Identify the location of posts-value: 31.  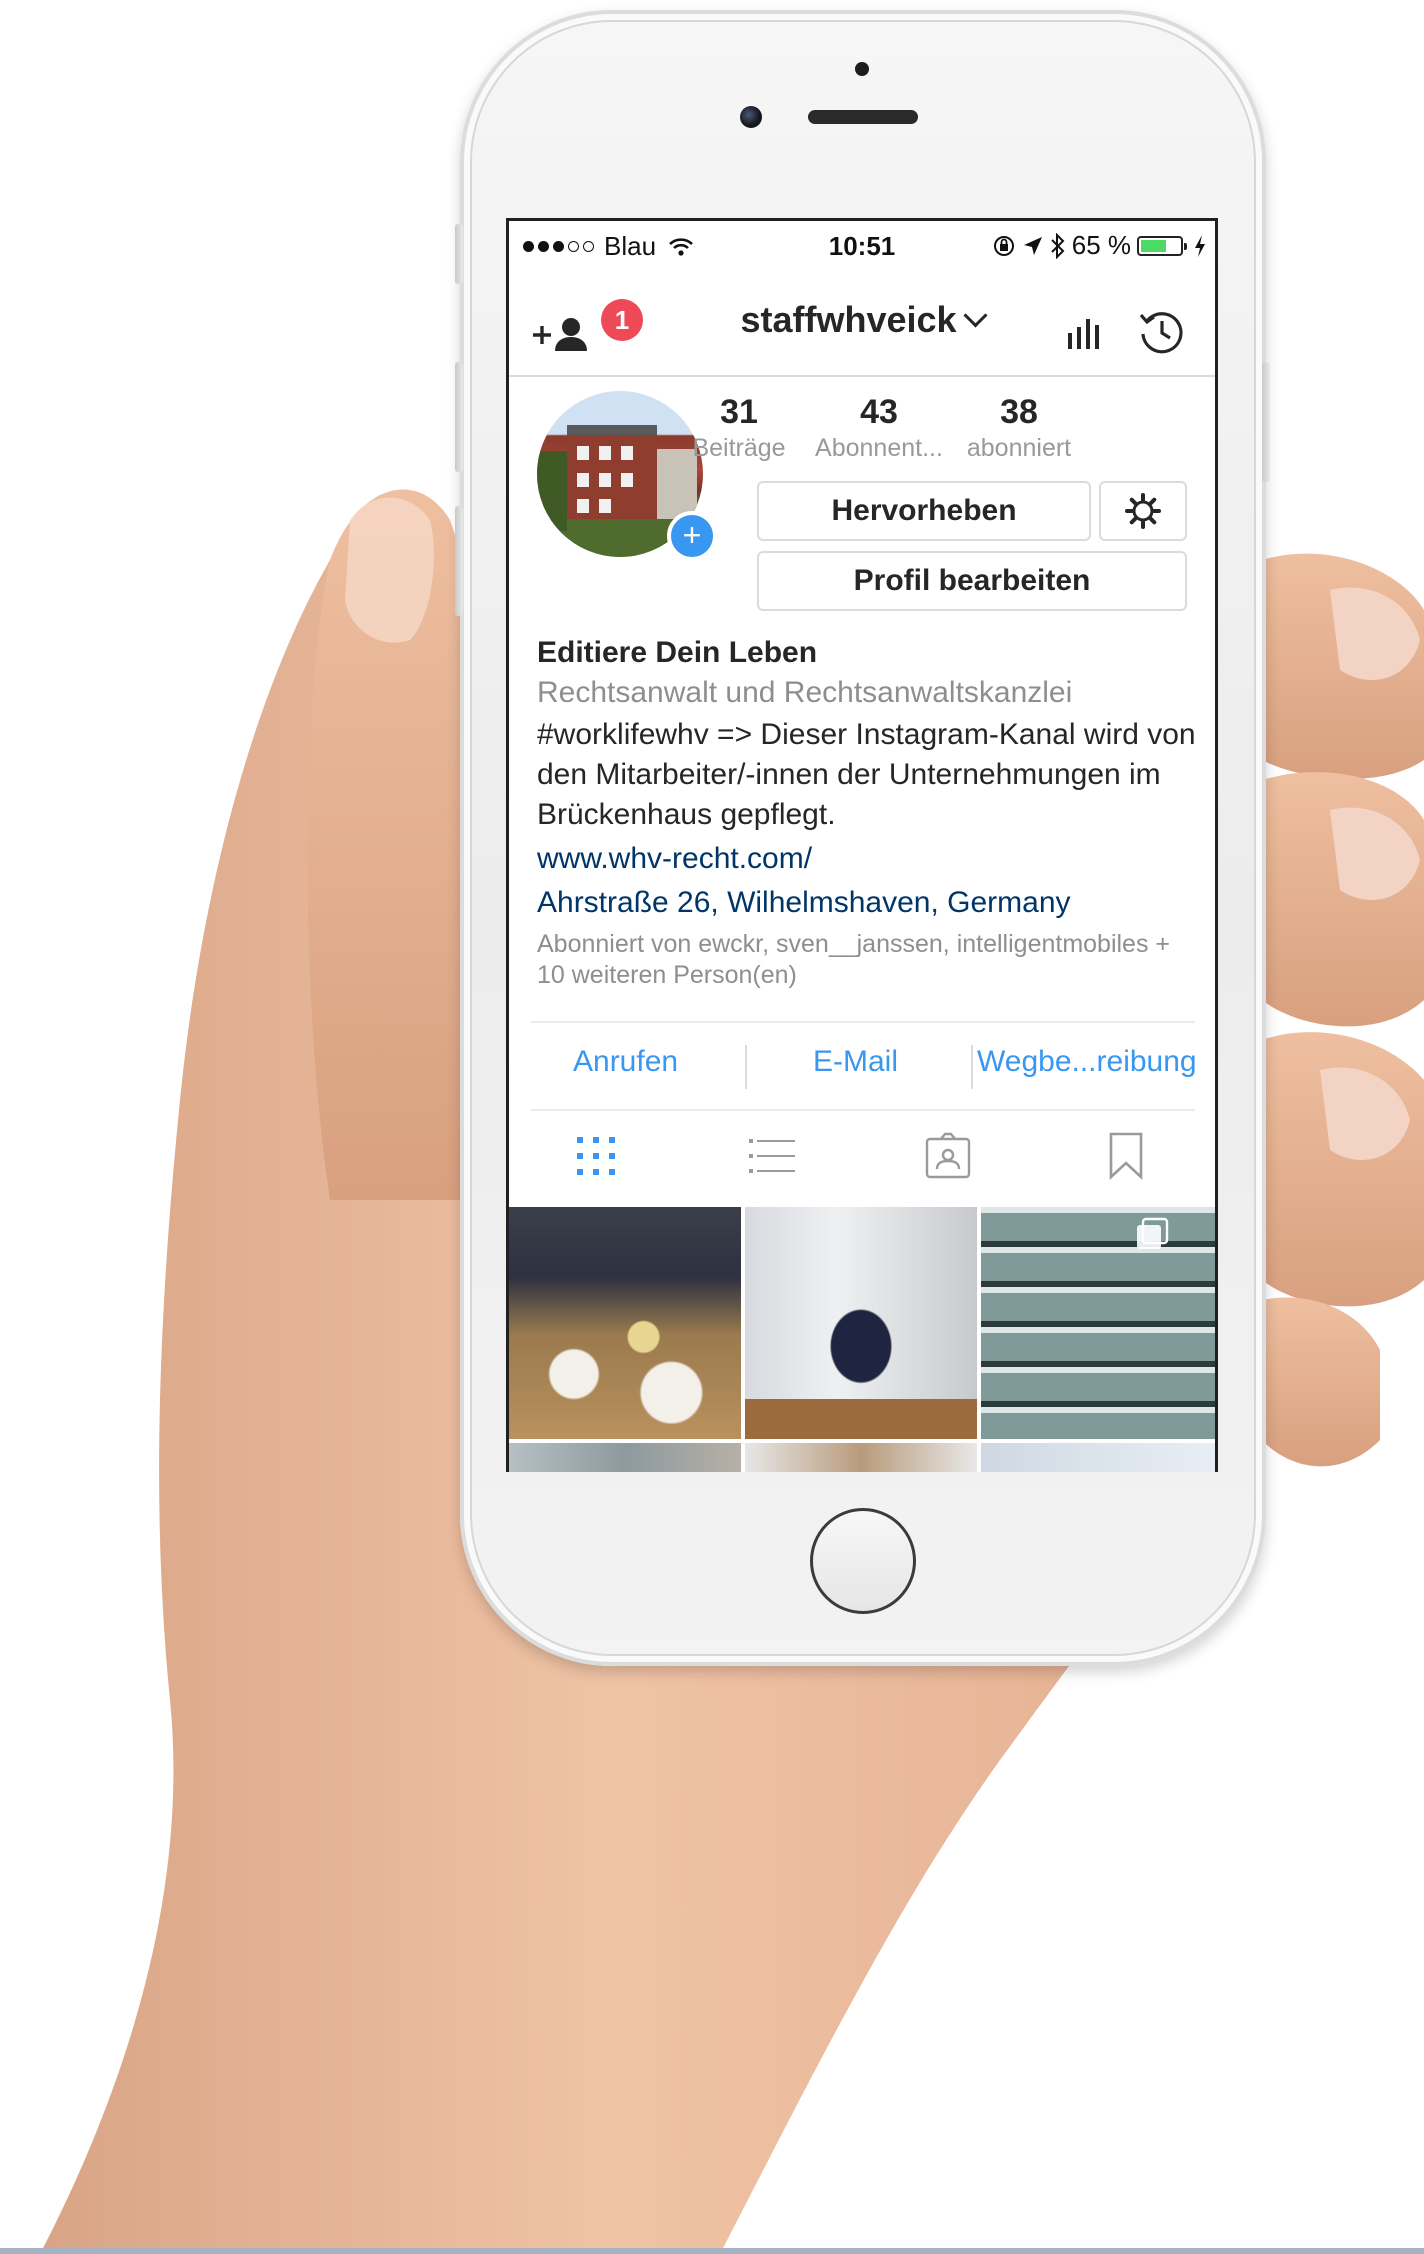
(739, 412).